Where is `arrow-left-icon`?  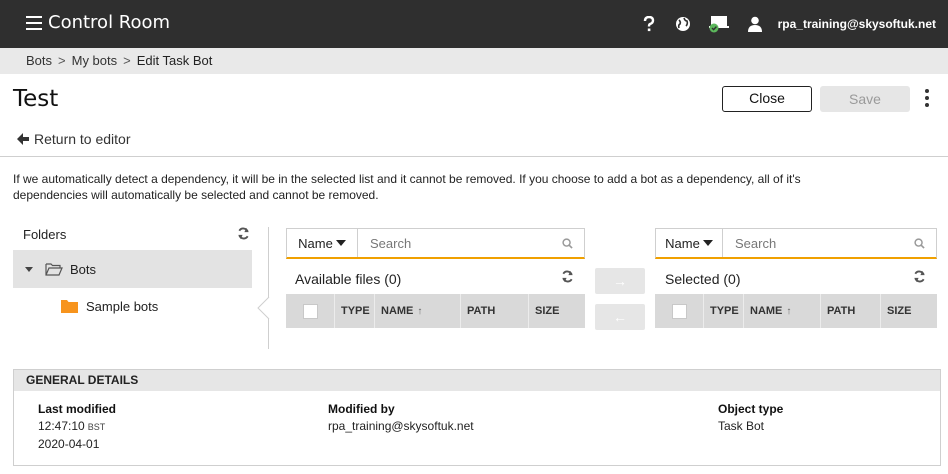 arrow-left-icon is located at coordinates (23, 139).